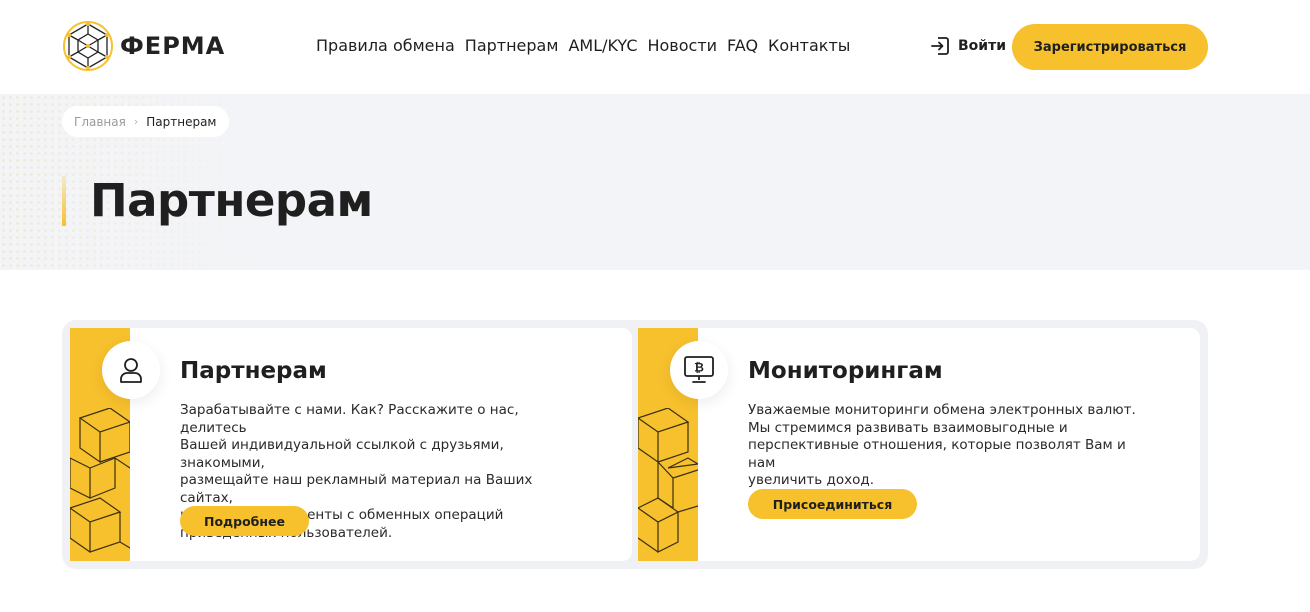 This screenshot has height=612, width=1310. Describe the element at coordinates (940, 46) in the screenshot. I see `login-icon` at that location.